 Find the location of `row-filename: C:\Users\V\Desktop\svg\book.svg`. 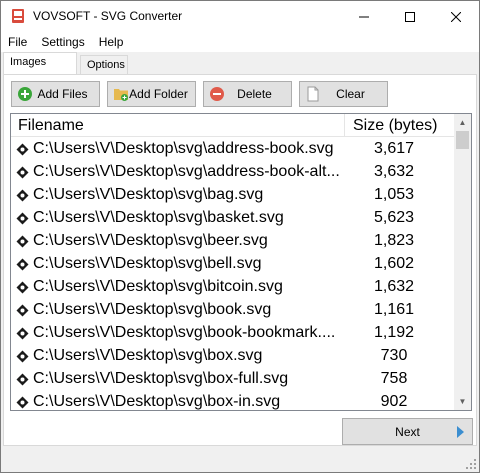

row-filename: C:\Users\V\Desktop\svg\book.svg is located at coordinates (152, 309).